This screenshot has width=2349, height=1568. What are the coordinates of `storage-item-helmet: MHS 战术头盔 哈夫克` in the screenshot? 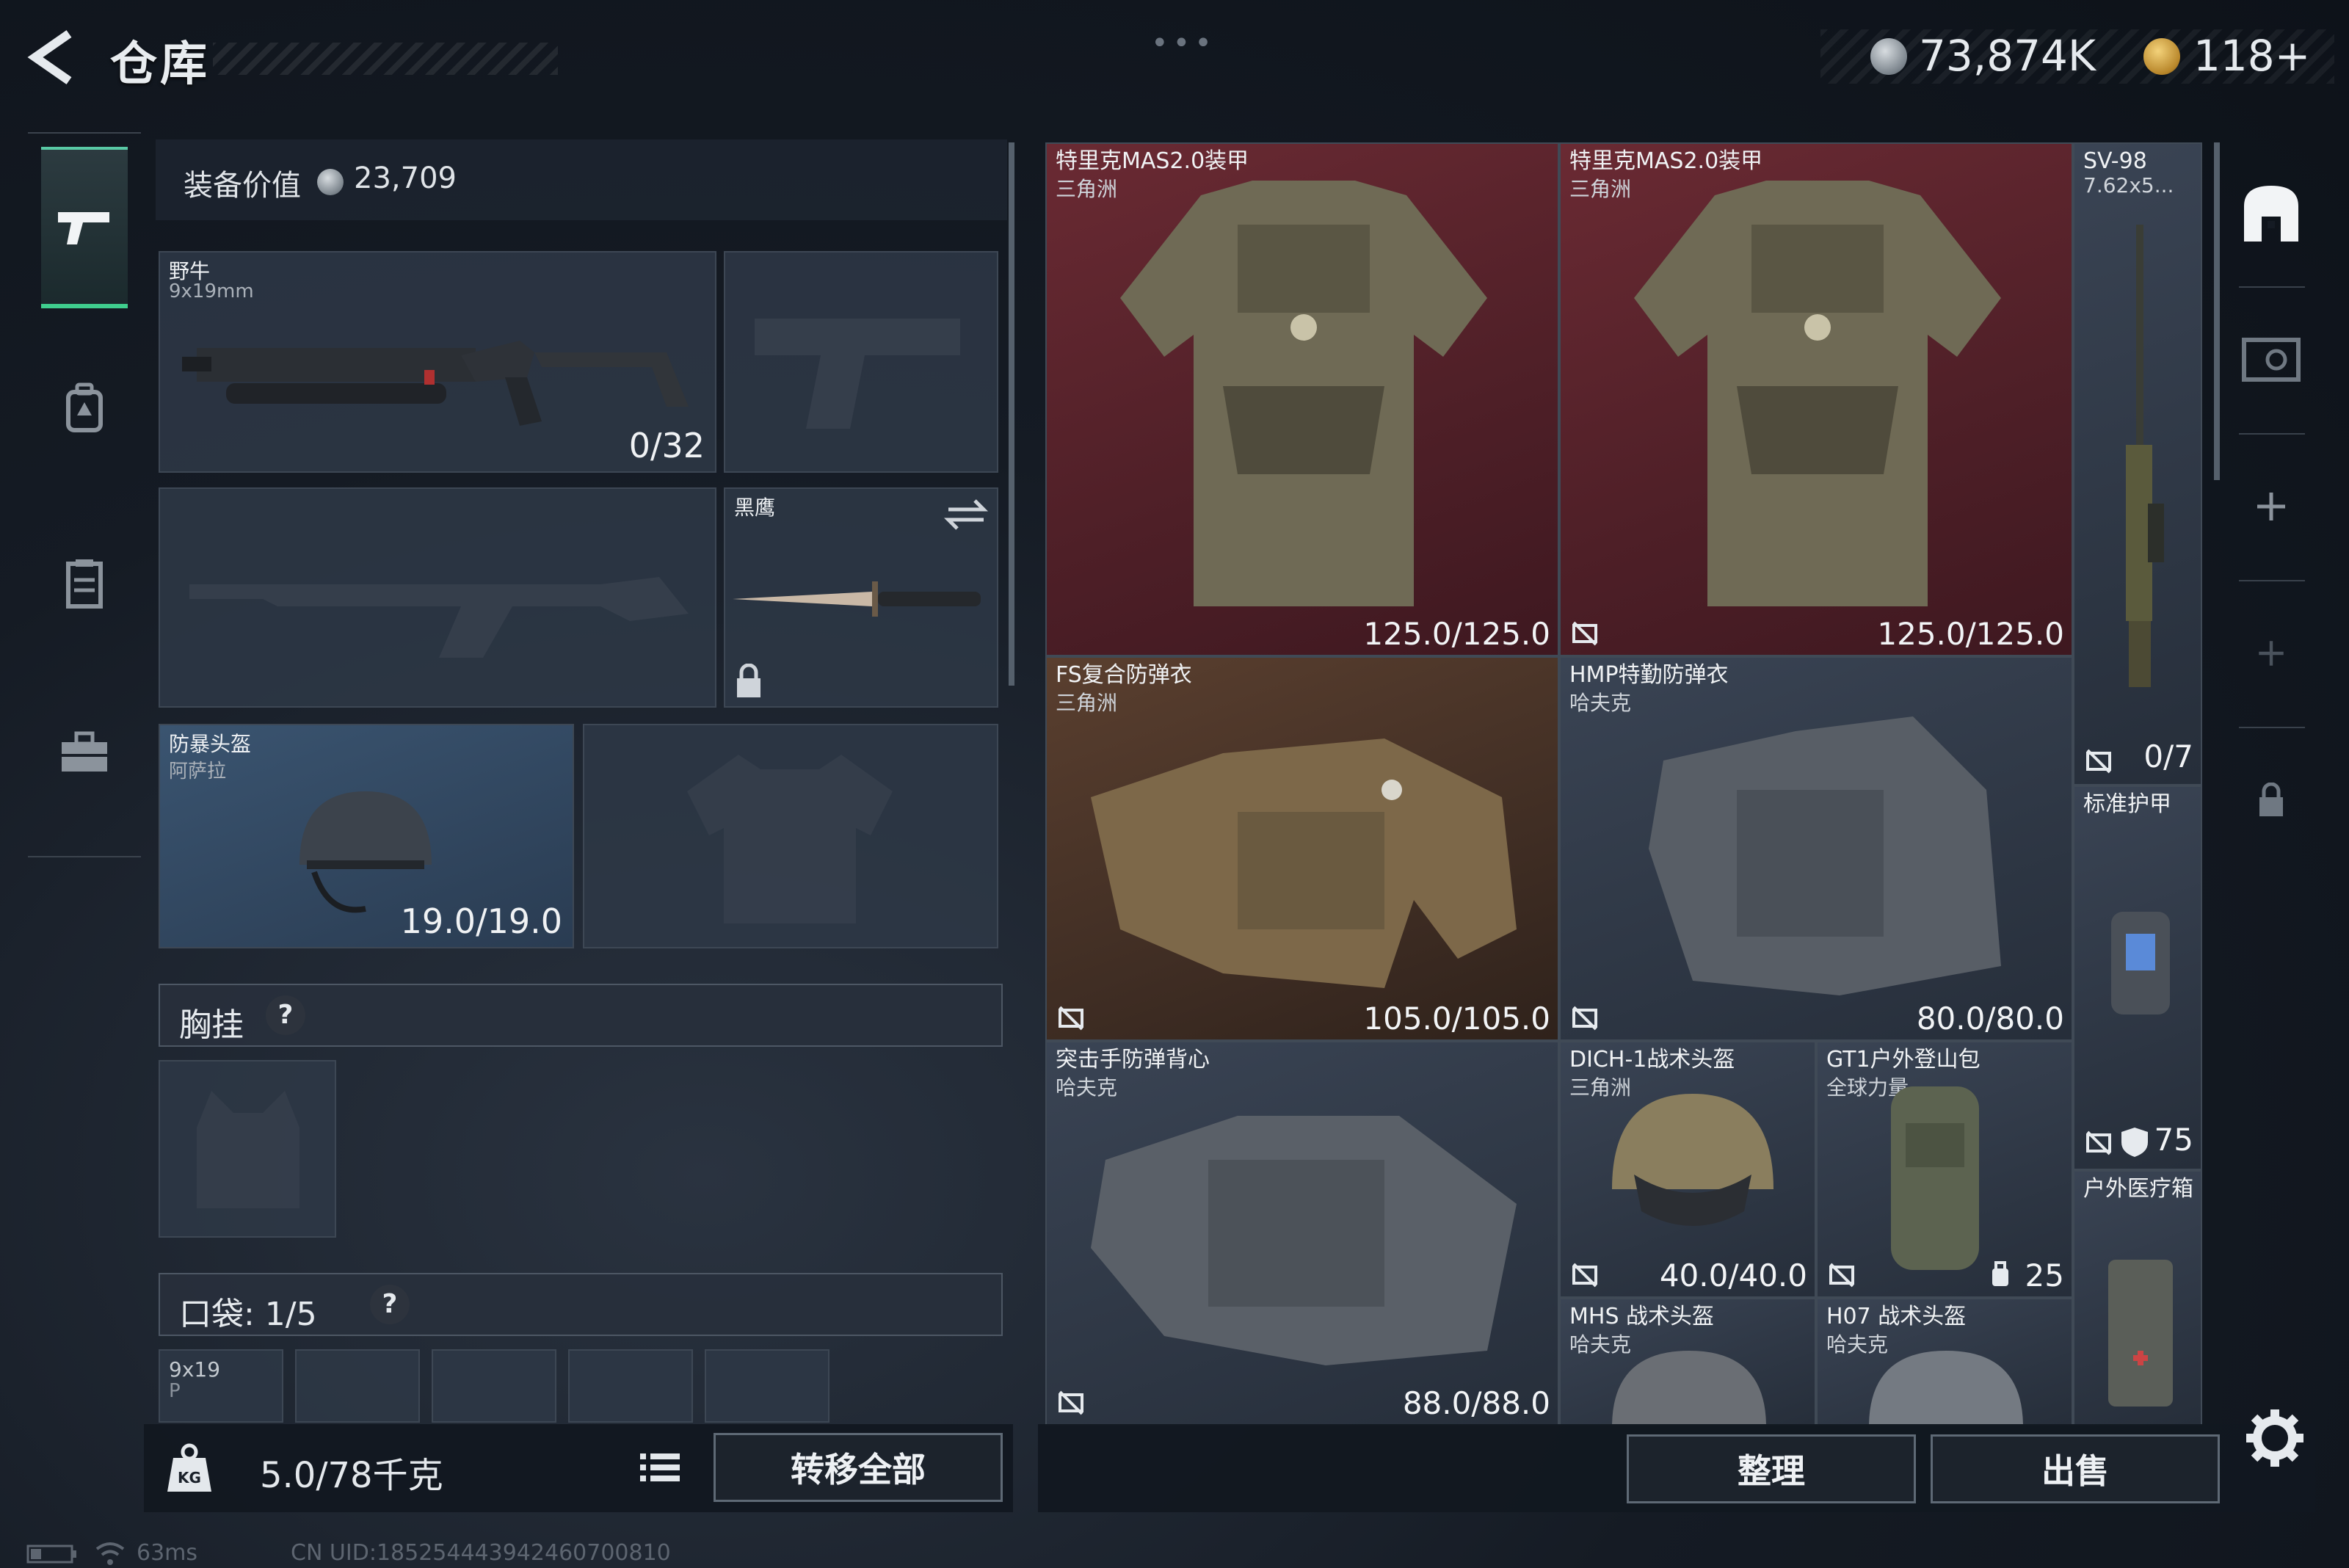 It's located at (1687, 1362).